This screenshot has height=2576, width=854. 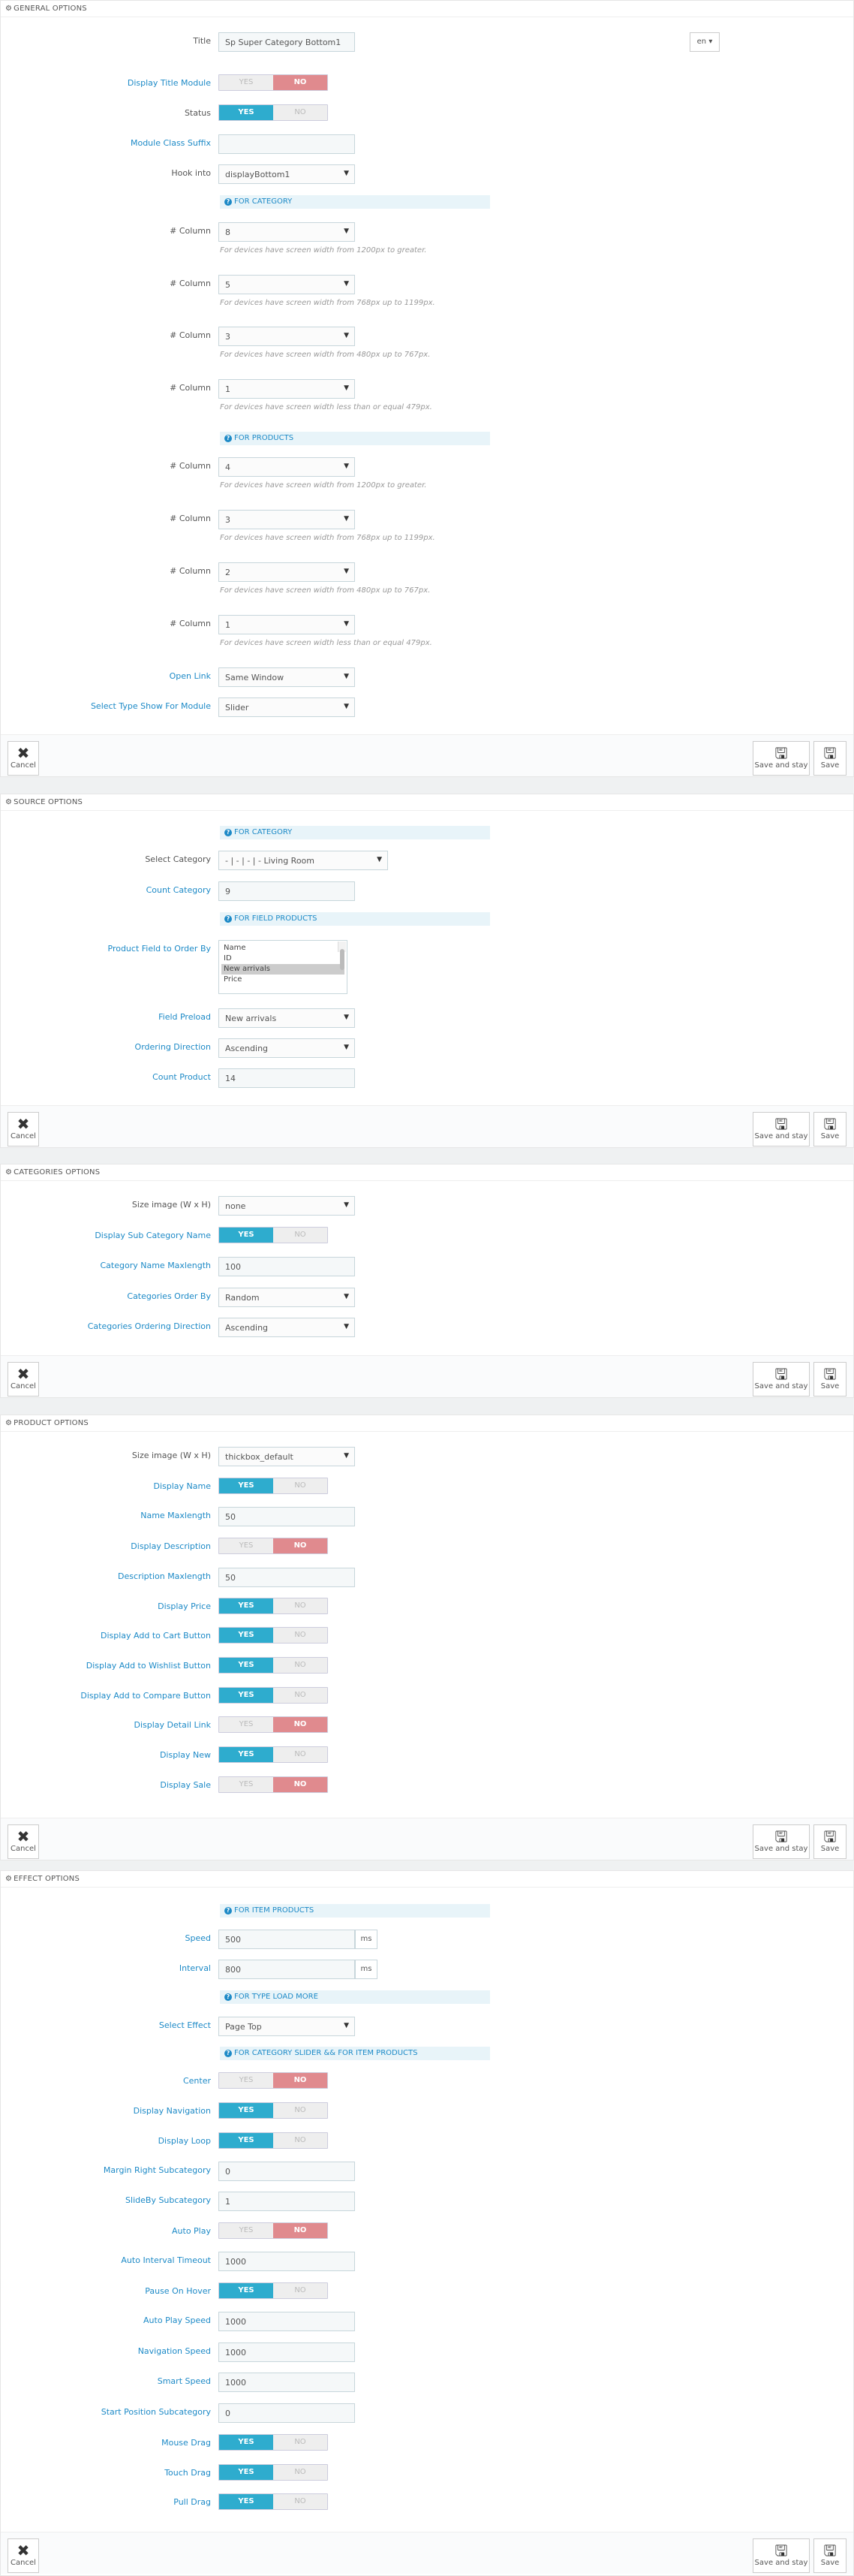 I want to click on list-option: Price, so click(x=282, y=980).